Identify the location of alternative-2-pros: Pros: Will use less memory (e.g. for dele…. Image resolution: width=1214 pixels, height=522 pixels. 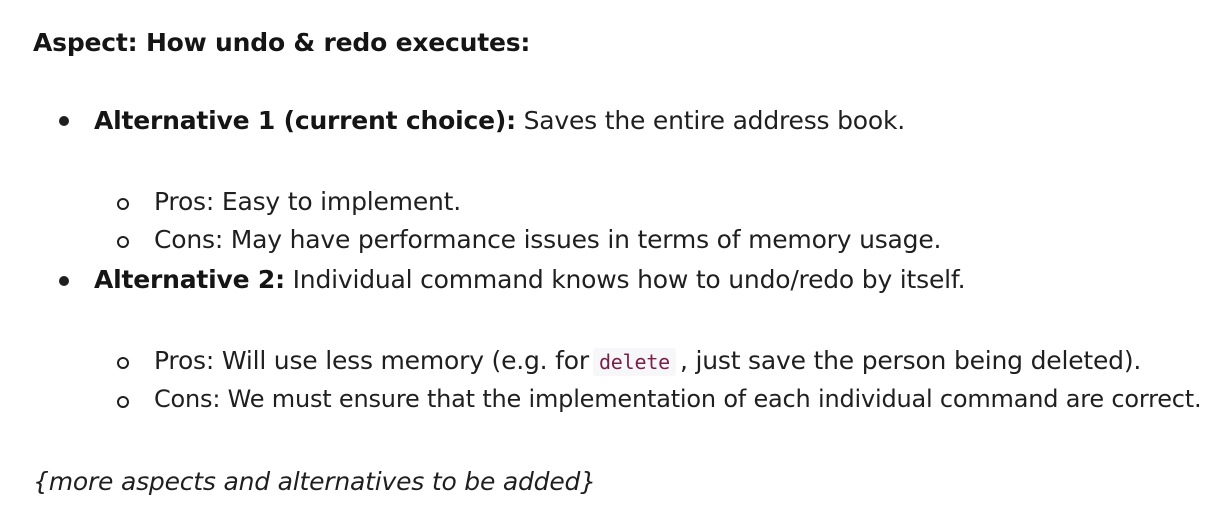
(647, 361).